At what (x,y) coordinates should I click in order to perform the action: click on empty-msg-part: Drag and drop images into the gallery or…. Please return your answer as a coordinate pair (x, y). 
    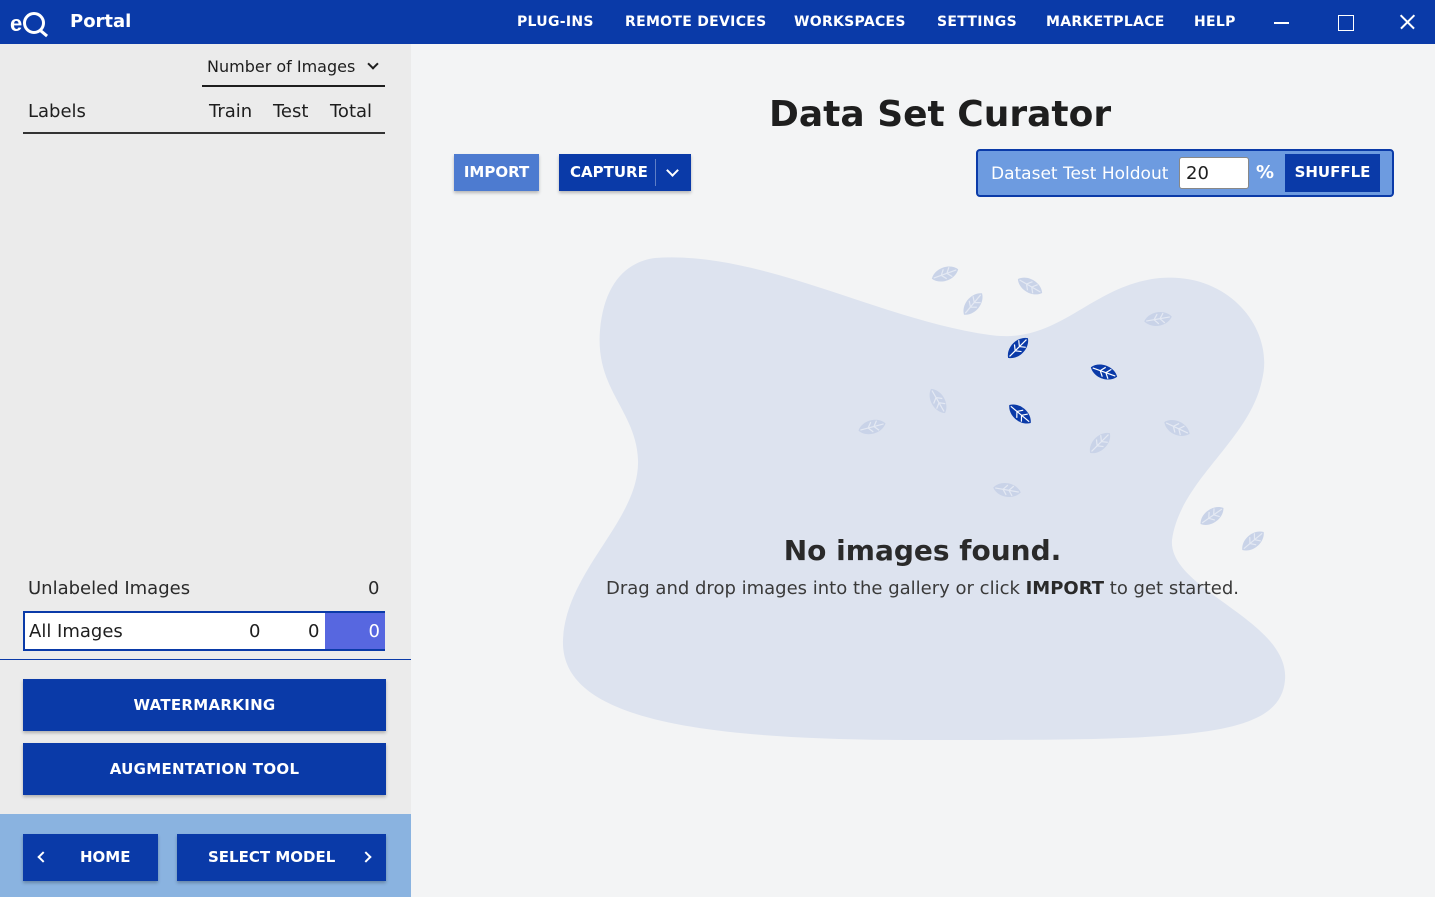
    Looking at the image, I should click on (815, 588).